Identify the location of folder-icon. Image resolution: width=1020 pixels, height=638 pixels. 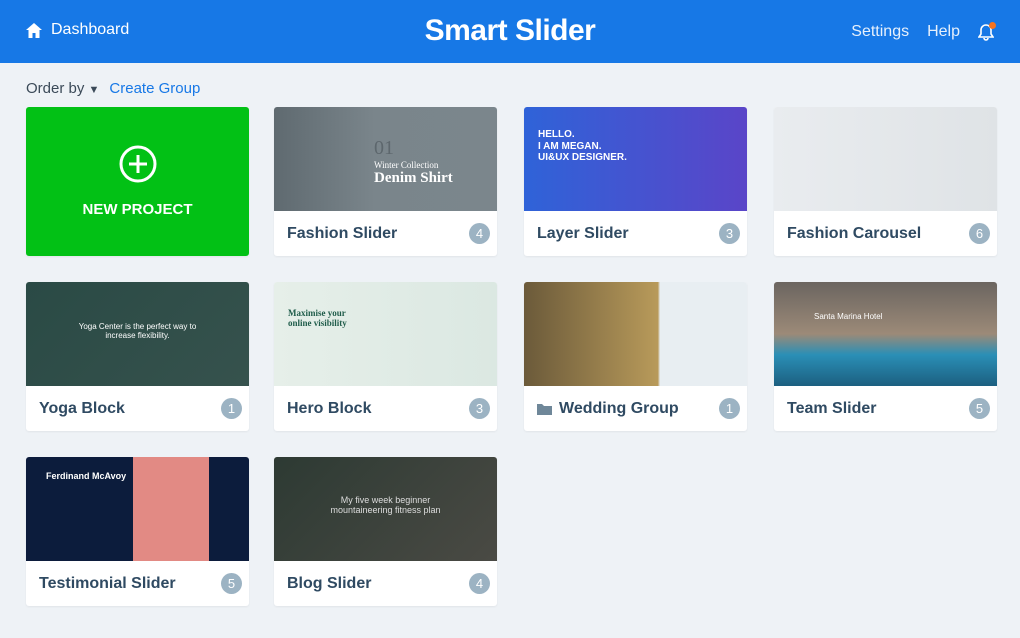
(544, 409).